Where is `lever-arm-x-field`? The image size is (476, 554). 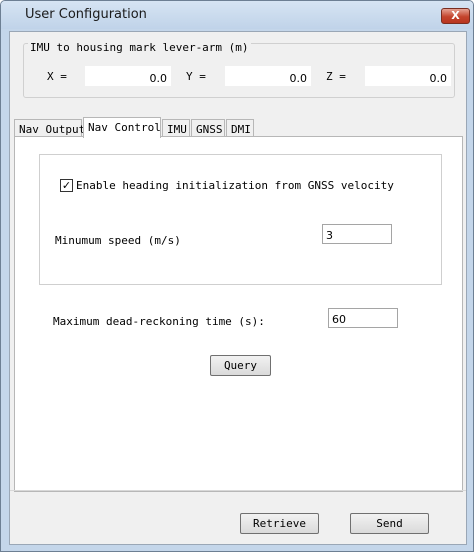 lever-arm-x-field is located at coordinates (128, 76).